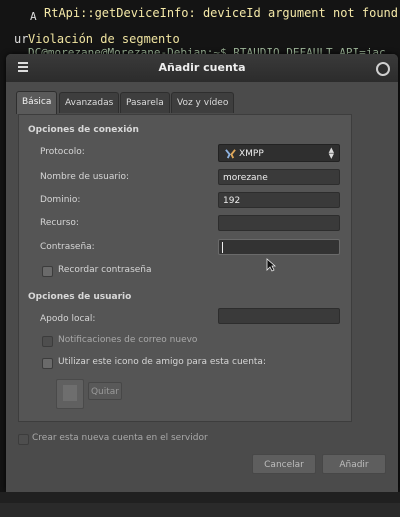 This screenshot has width=400, height=517. Describe the element at coordinates (85, 177) in the screenshot. I see `username-label: Nombre de usuario:` at that location.